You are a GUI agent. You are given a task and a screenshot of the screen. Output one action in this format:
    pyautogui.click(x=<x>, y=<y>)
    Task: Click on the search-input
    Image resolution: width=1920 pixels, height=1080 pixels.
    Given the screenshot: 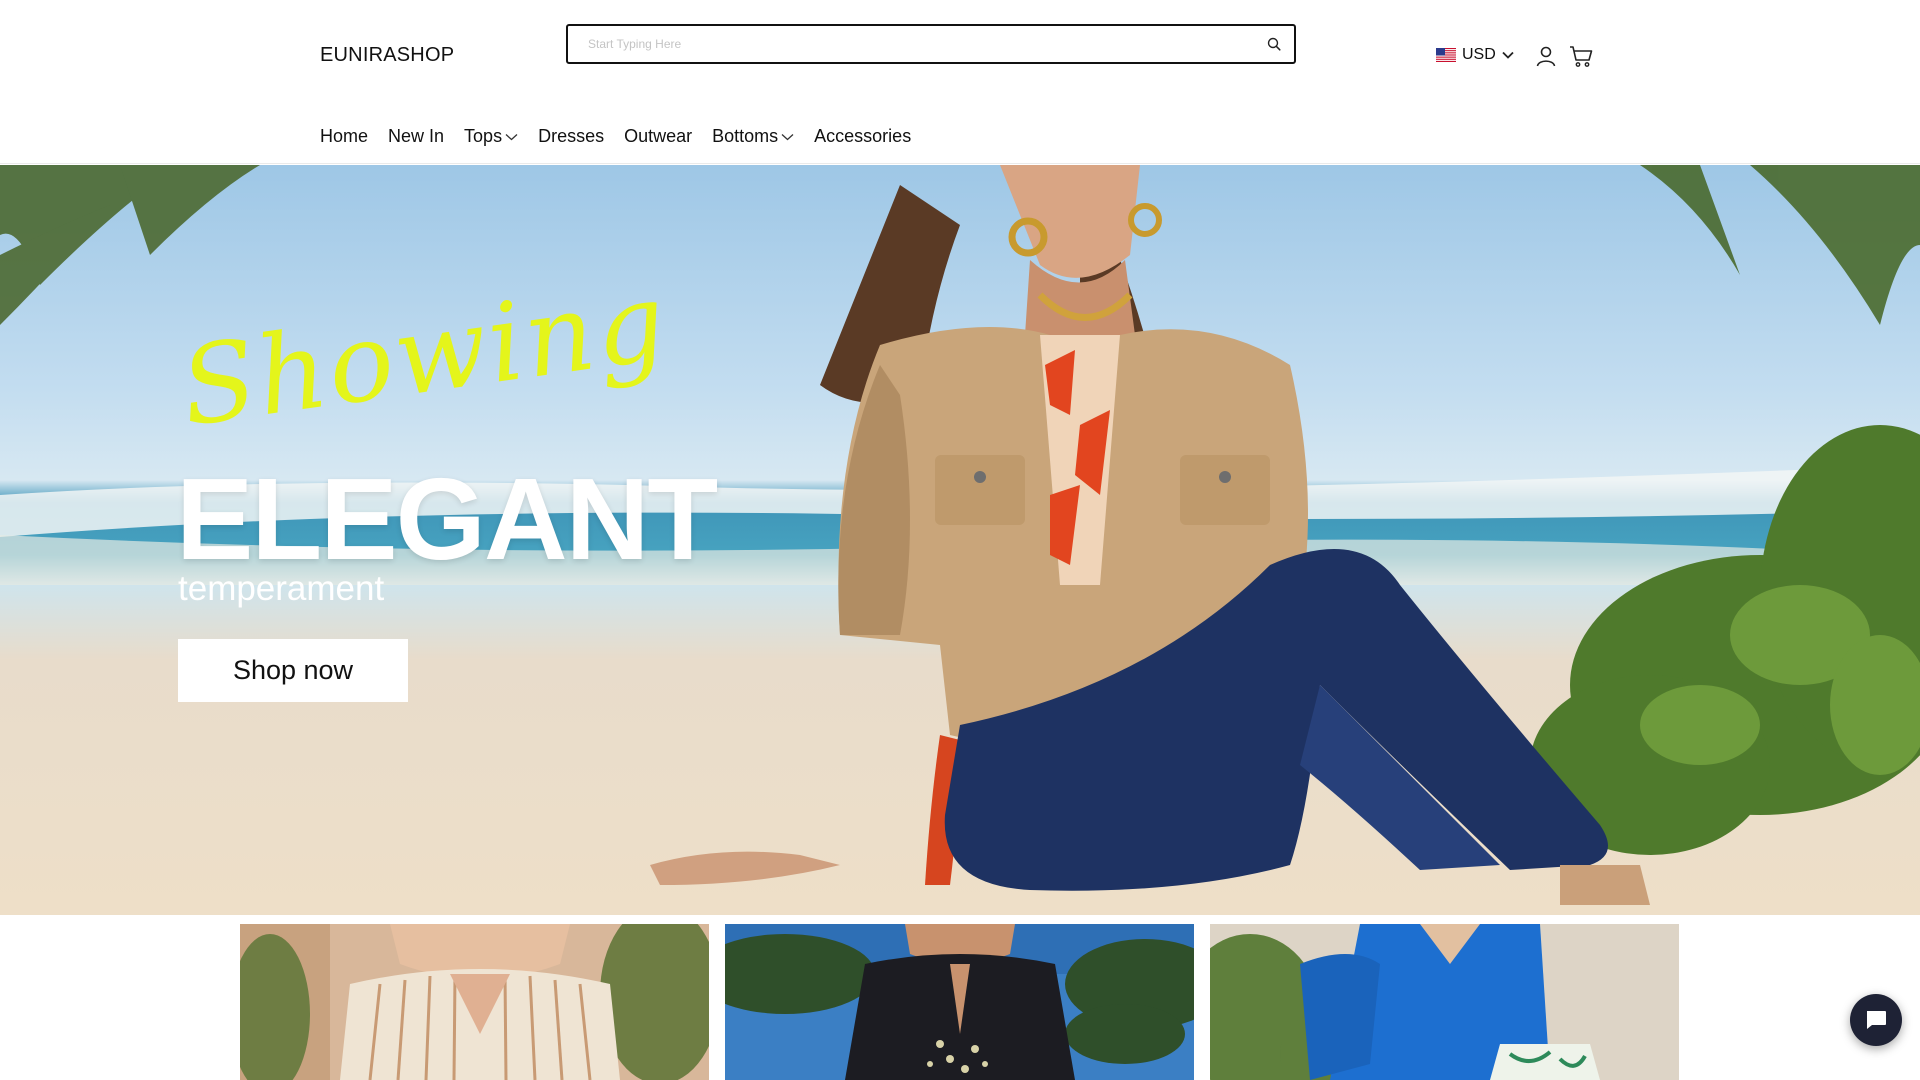 What is the action you would take?
    pyautogui.click(x=911, y=44)
    